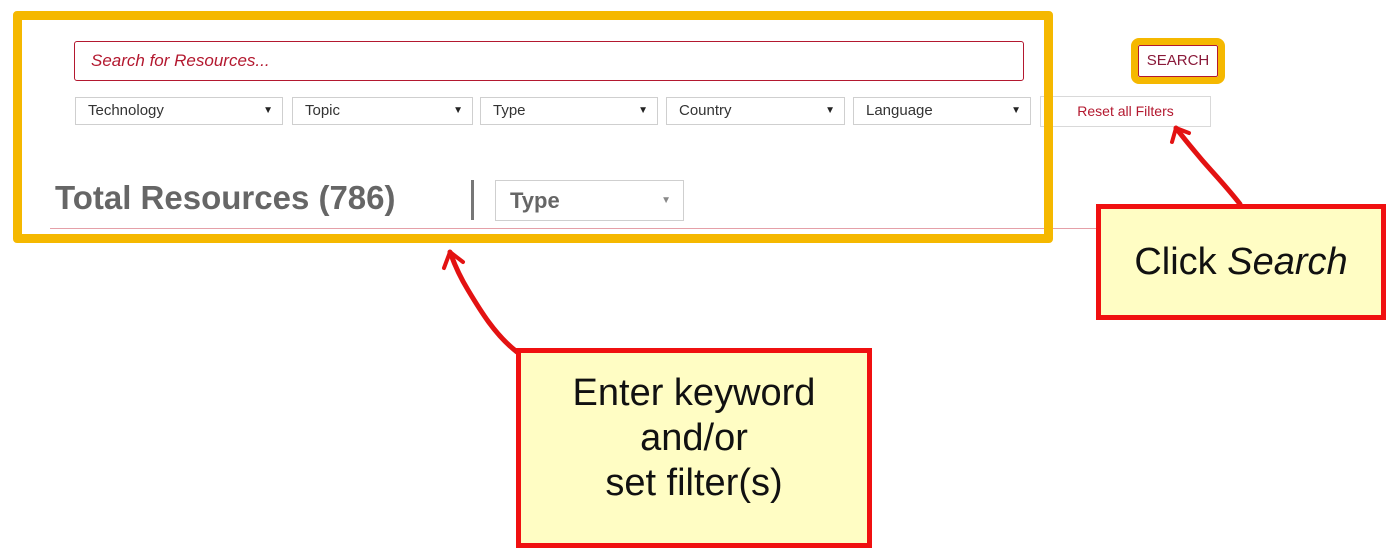 Image resolution: width=1390 pixels, height=548 pixels. Describe the element at coordinates (483, 302) in the screenshot. I see `arrow-to-filters` at that location.